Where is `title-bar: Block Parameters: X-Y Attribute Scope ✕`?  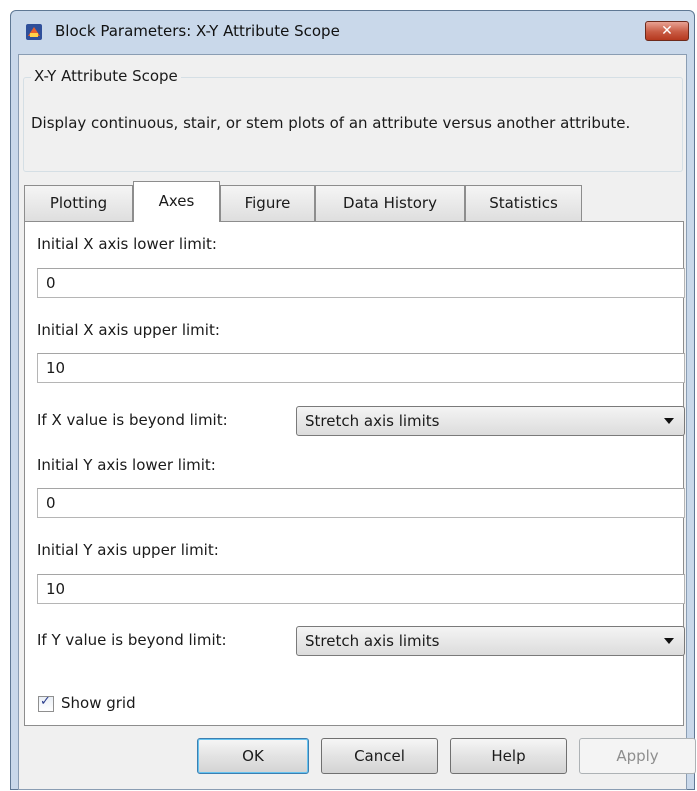 title-bar: Block Parameters: X-Y Attribute Scope ✕ is located at coordinates (352, 32).